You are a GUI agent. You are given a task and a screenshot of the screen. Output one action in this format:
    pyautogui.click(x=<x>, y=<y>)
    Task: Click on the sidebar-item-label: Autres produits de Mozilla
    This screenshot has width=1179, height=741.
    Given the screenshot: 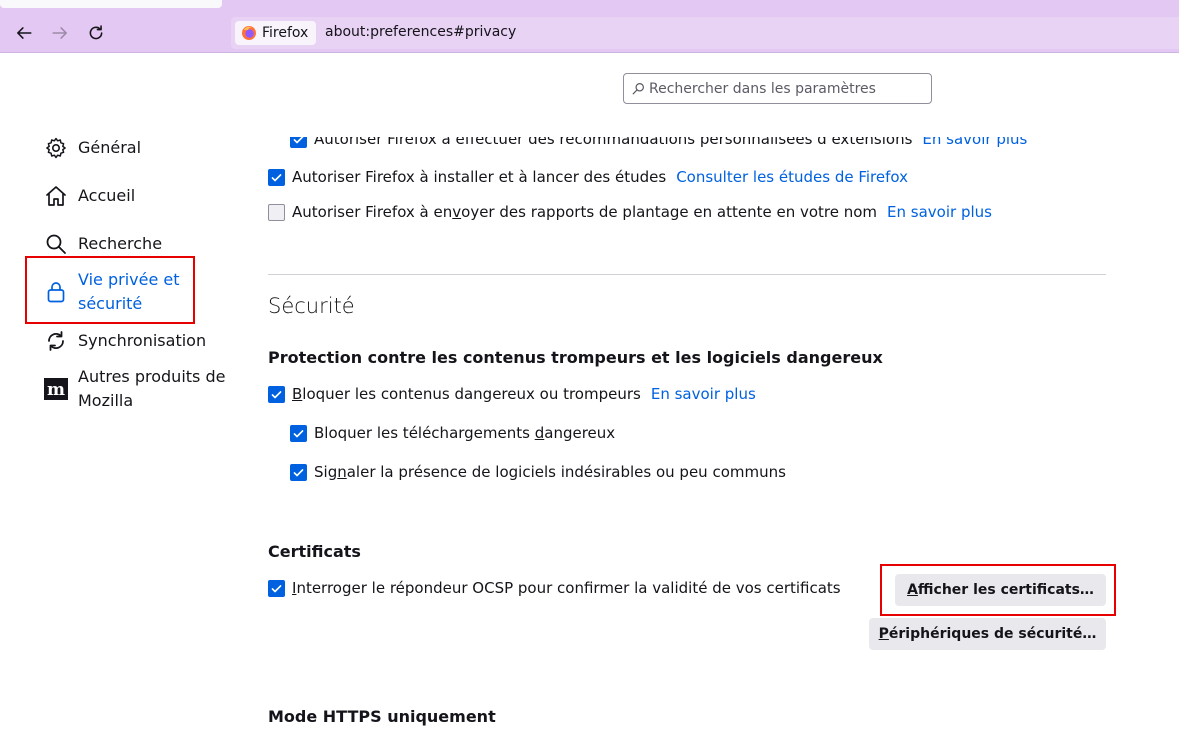 What is the action you would take?
    pyautogui.click(x=151, y=389)
    